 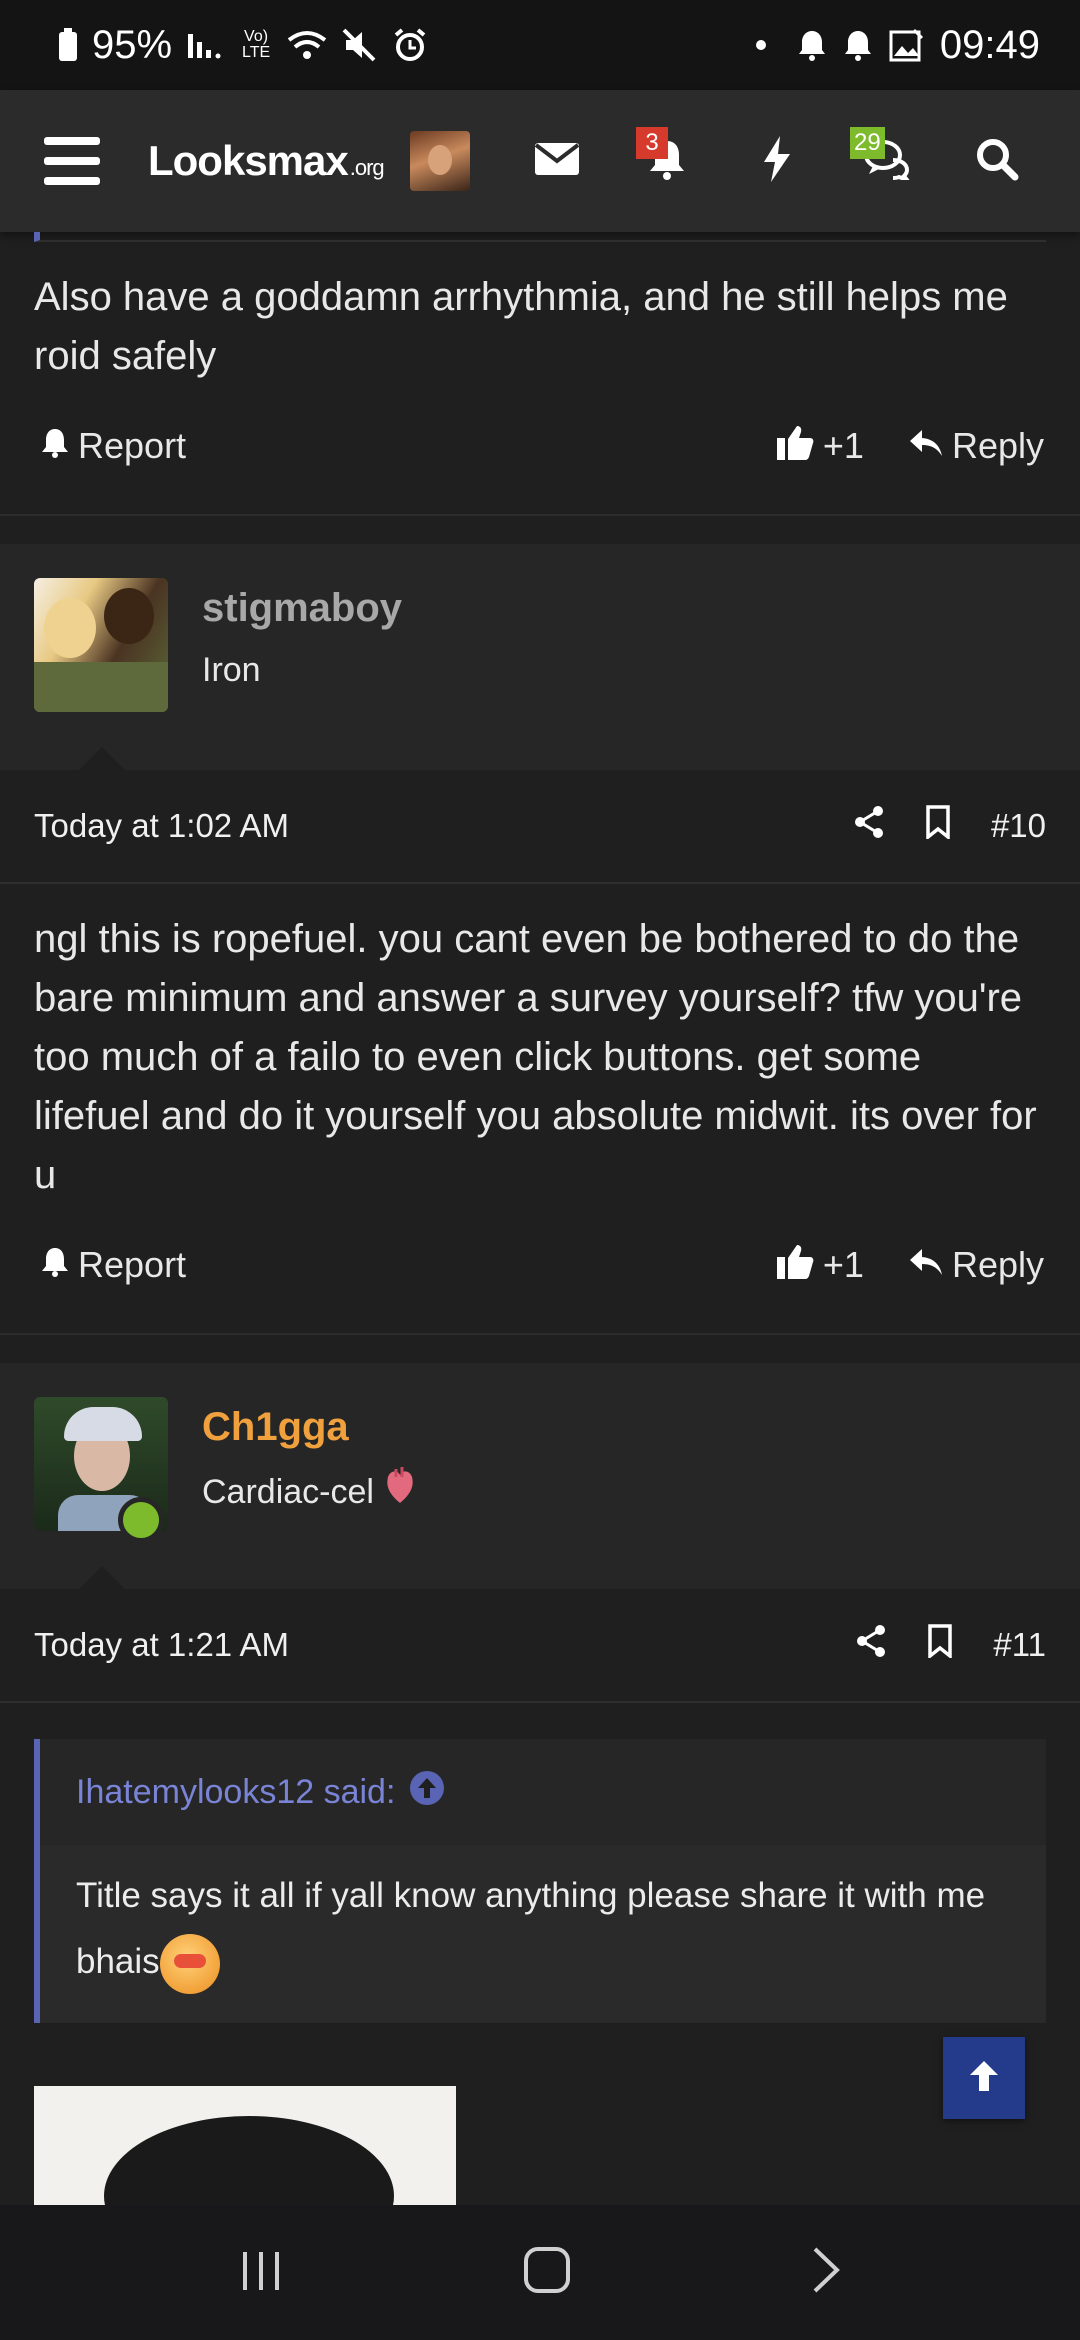 I want to click on scroll-to-top-button, so click(x=984, y=2078).